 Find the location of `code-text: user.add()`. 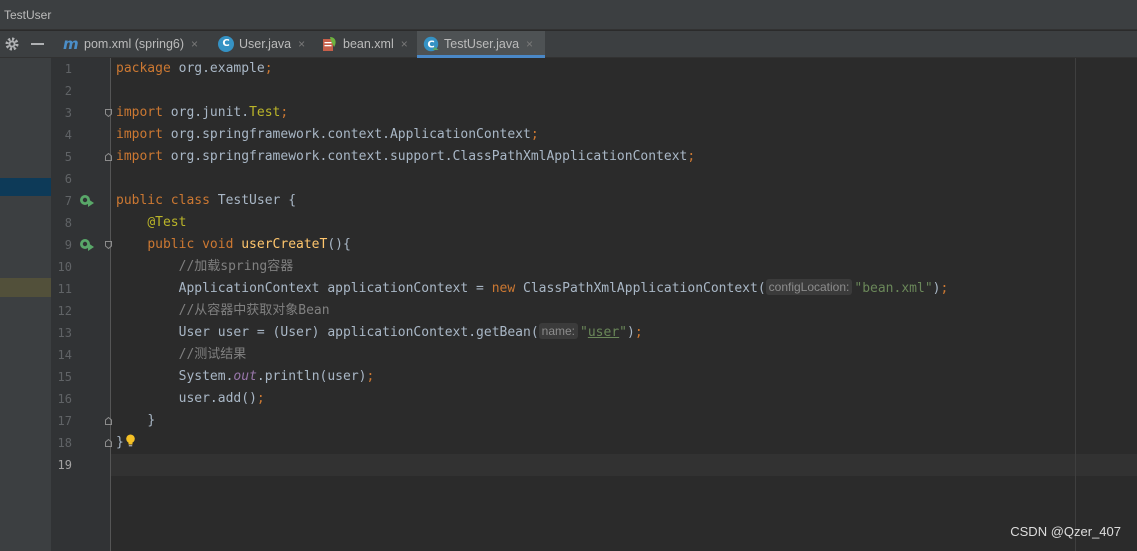

code-text: user.add() is located at coordinates (217, 398).